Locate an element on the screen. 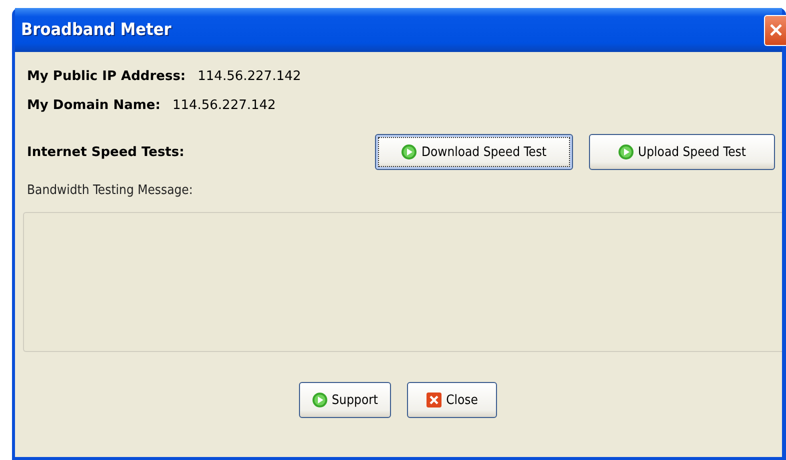 The width and height of the screenshot is (786, 460). close-button is located at coordinates (775, 30).